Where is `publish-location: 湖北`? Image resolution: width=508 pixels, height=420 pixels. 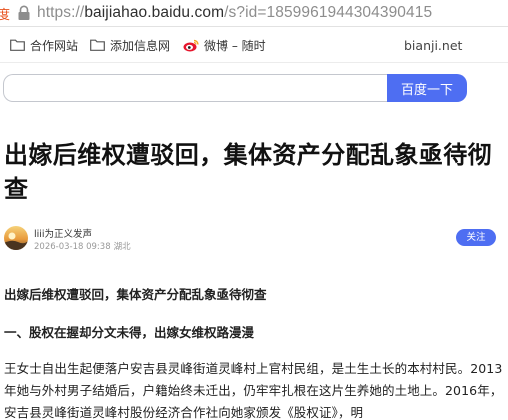
publish-location: 湖北 is located at coordinates (122, 247).